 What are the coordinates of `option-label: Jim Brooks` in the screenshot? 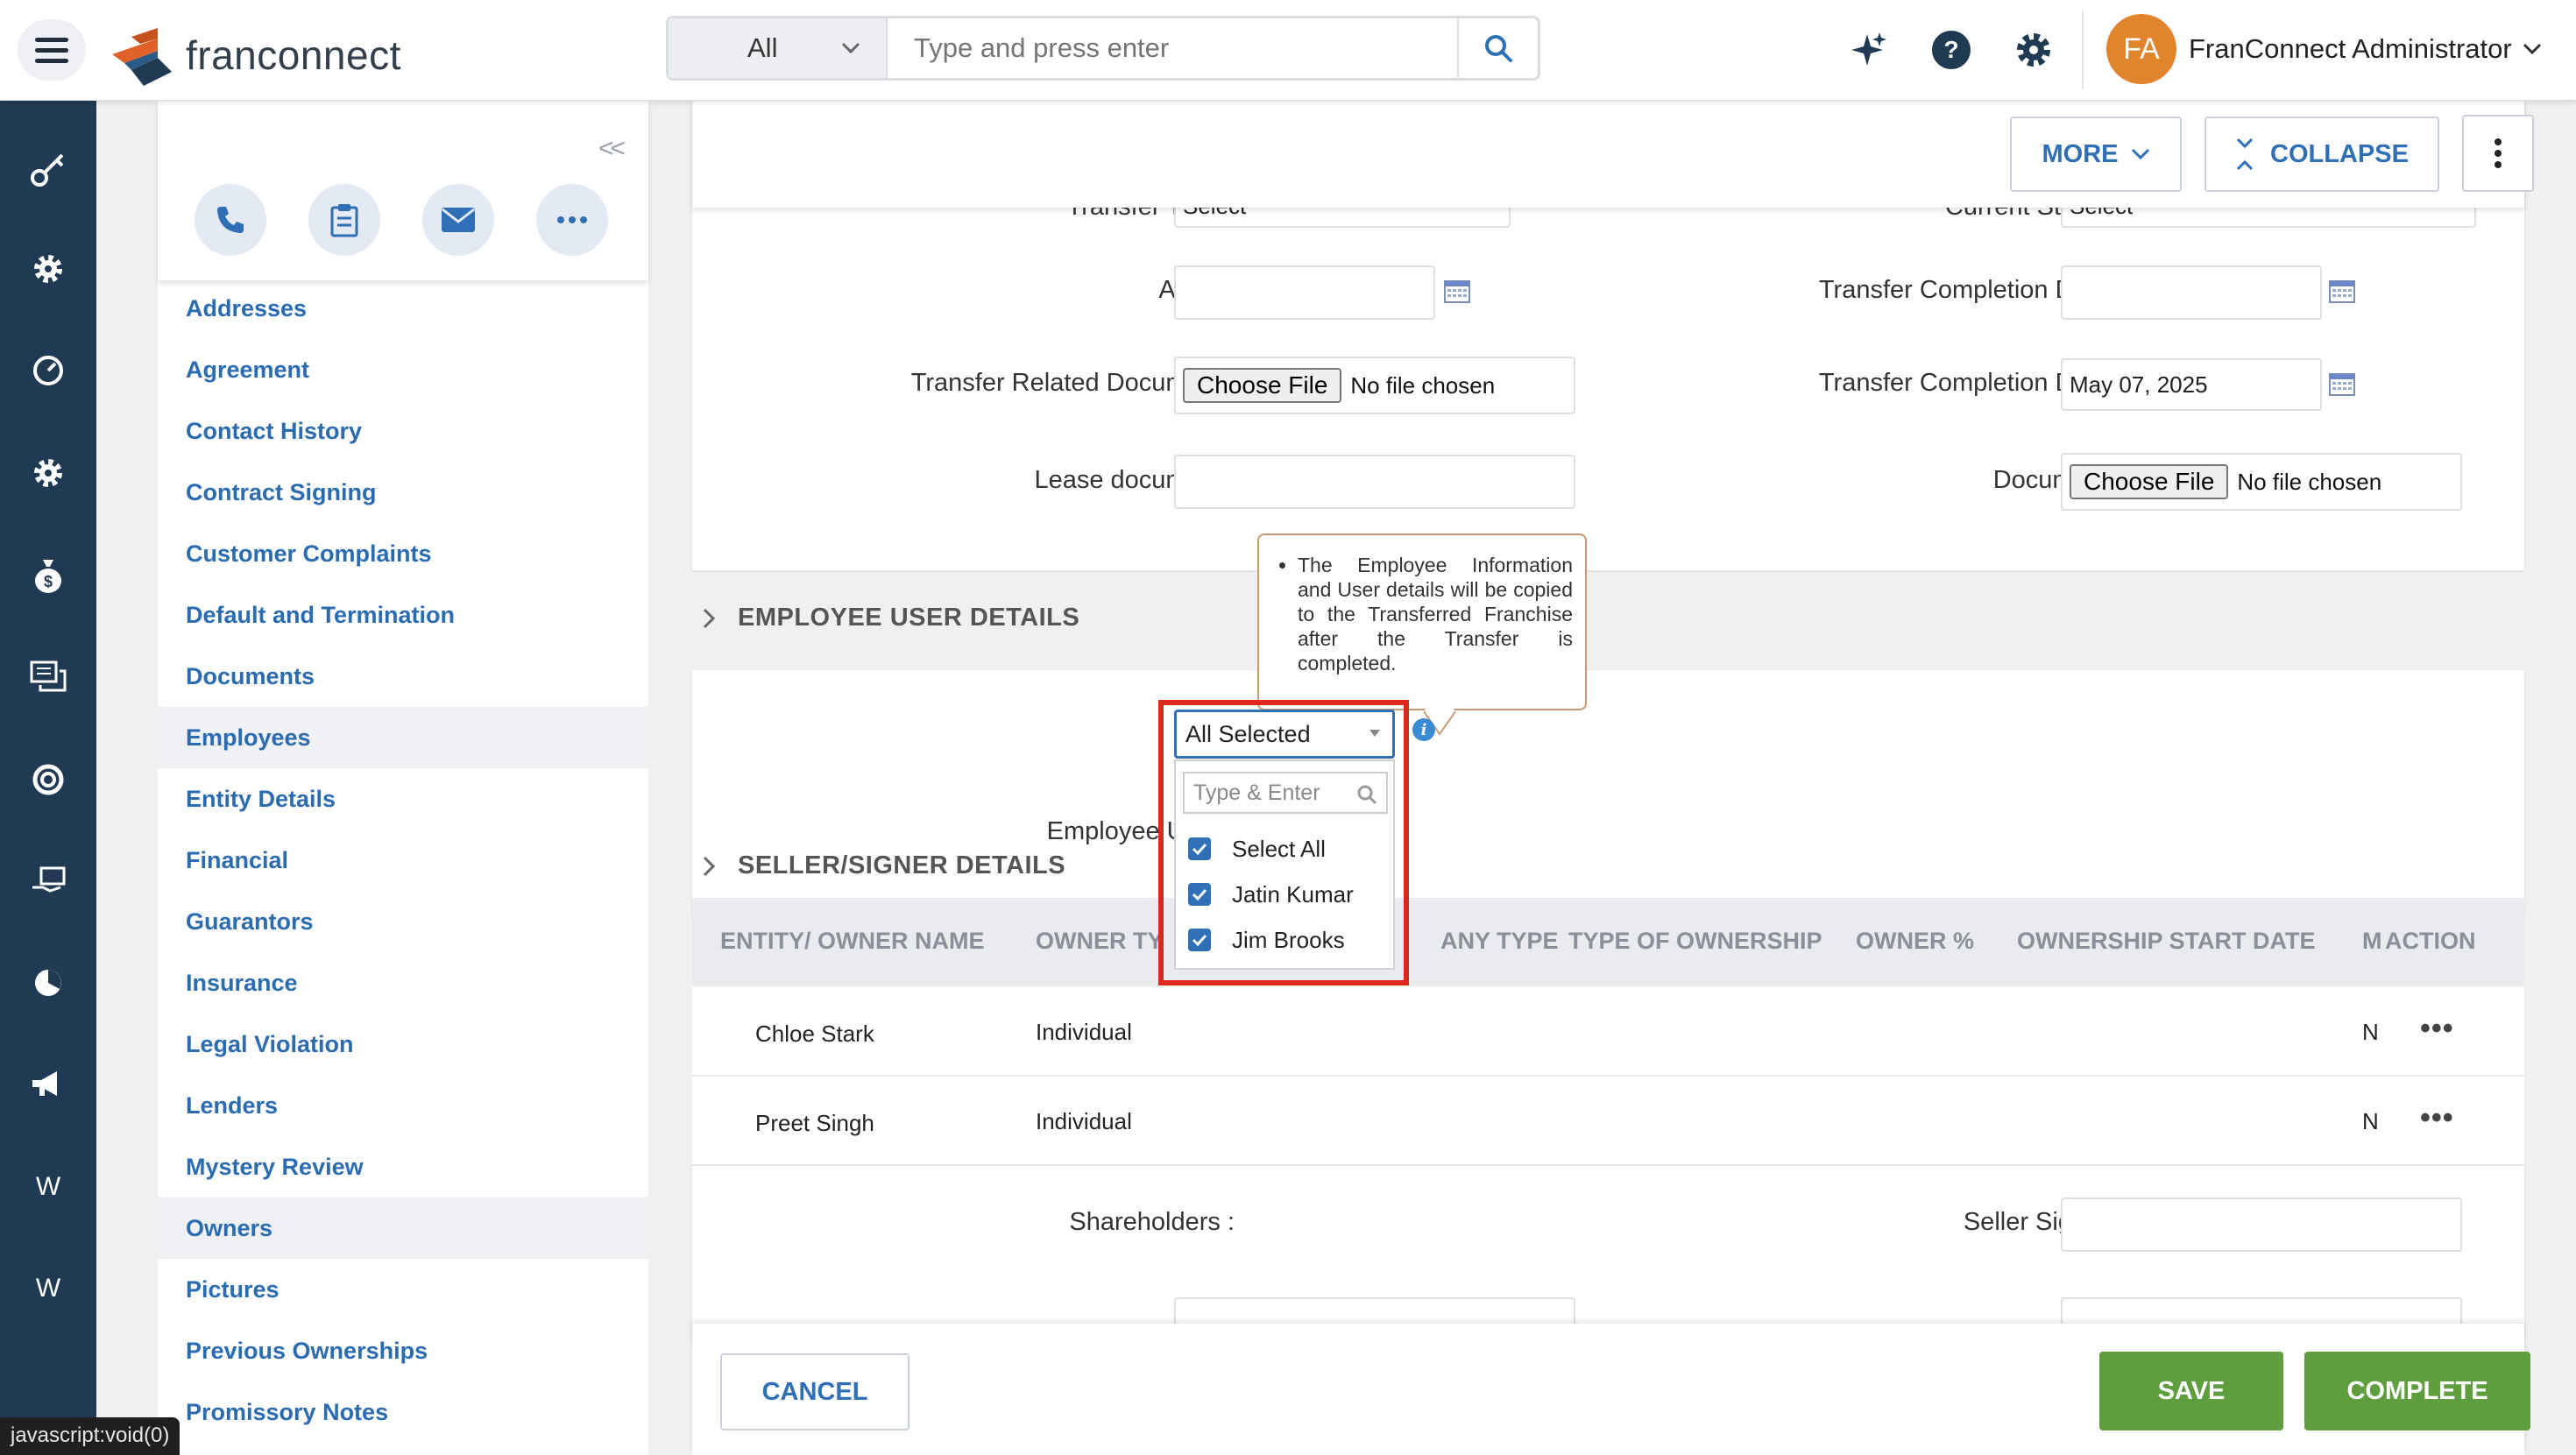 It's located at (1288, 939).